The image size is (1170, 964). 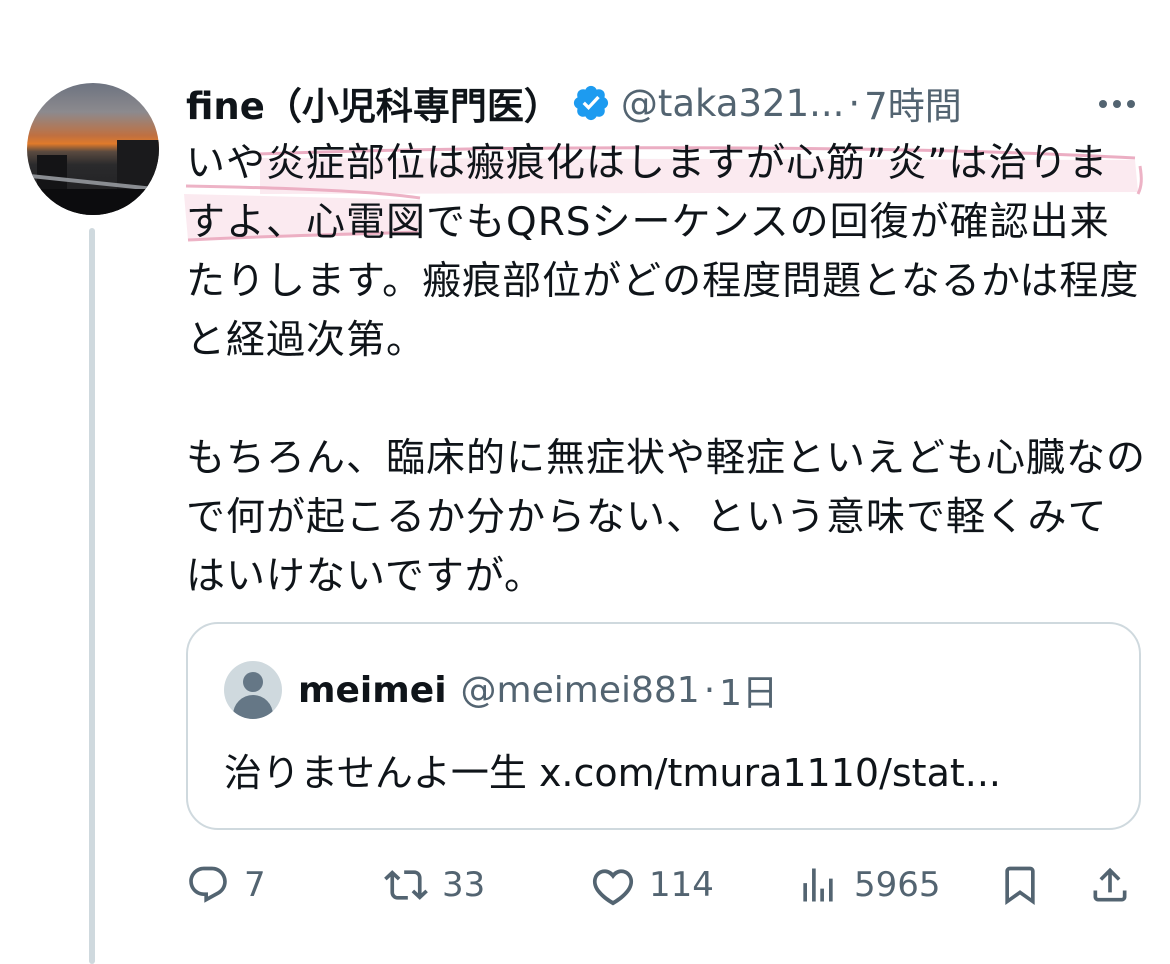 What do you see at coordinates (464, 885) in the screenshot?
I see `repost-count: 33` at bounding box center [464, 885].